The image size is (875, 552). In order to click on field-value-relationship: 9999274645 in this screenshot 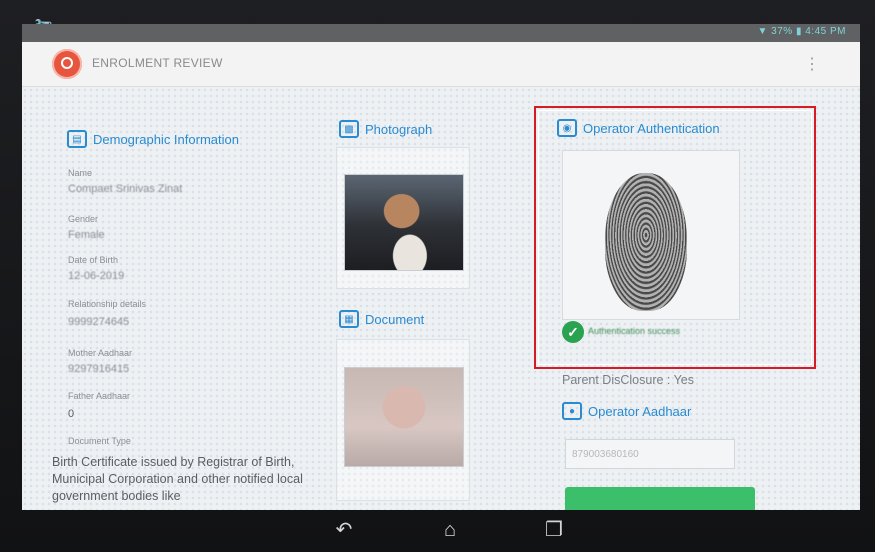, I will do `click(99, 322)`.